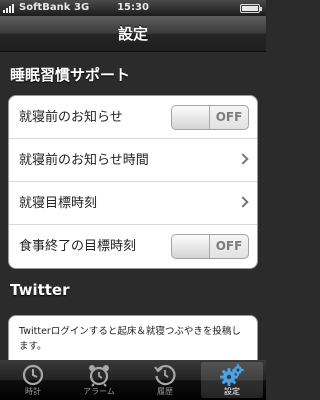  What do you see at coordinates (40, 290) in the screenshot?
I see `section-header-twitter: Twitter` at bounding box center [40, 290].